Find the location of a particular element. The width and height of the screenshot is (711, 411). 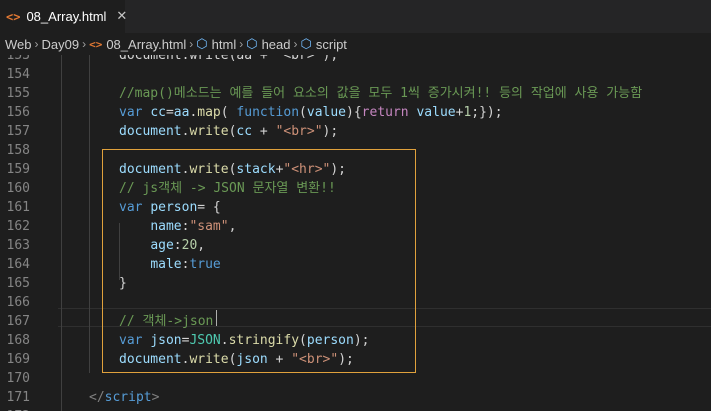

line-number: 159 is located at coordinates (18, 169).